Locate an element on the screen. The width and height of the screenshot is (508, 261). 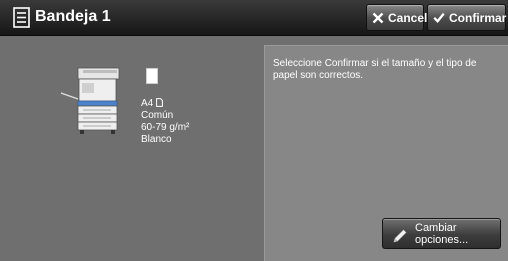
confirm-button: Confirmar is located at coordinates (466, 17).